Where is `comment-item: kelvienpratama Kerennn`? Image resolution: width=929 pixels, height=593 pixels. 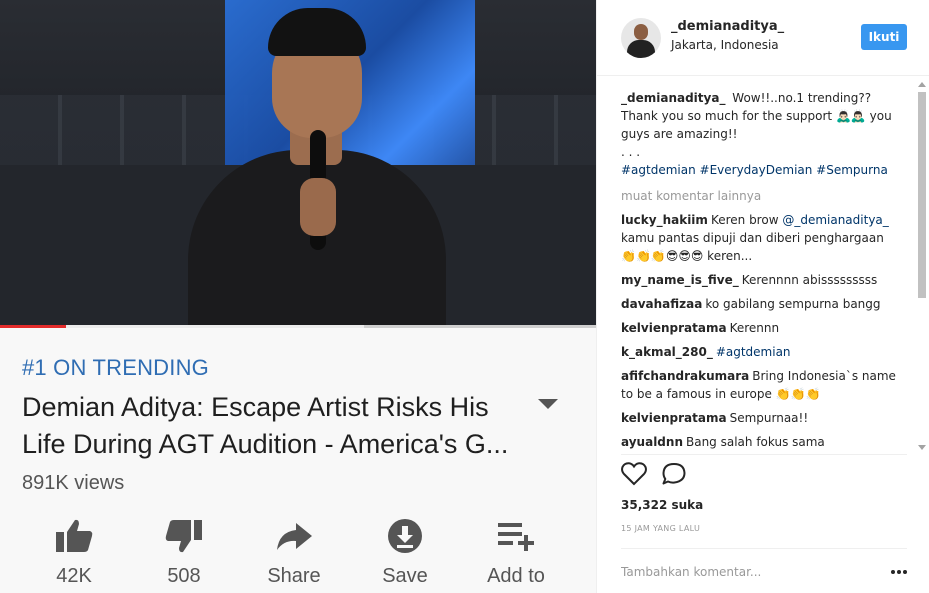 comment-item: kelvienpratama Kerennn is located at coordinates (761, 328).